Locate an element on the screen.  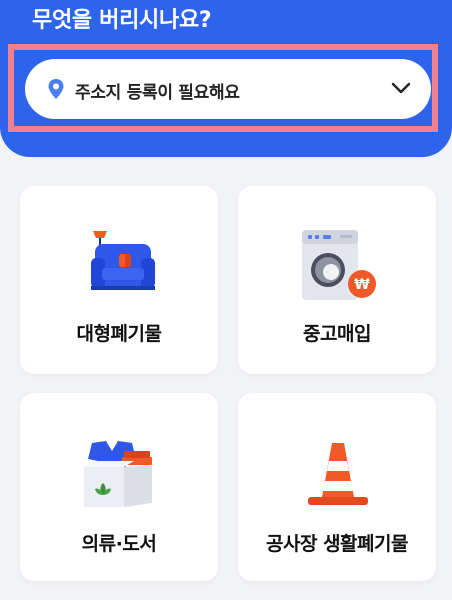
category-card-bulky-waste: 대형폐기물 is located at coordinates (119, 280).